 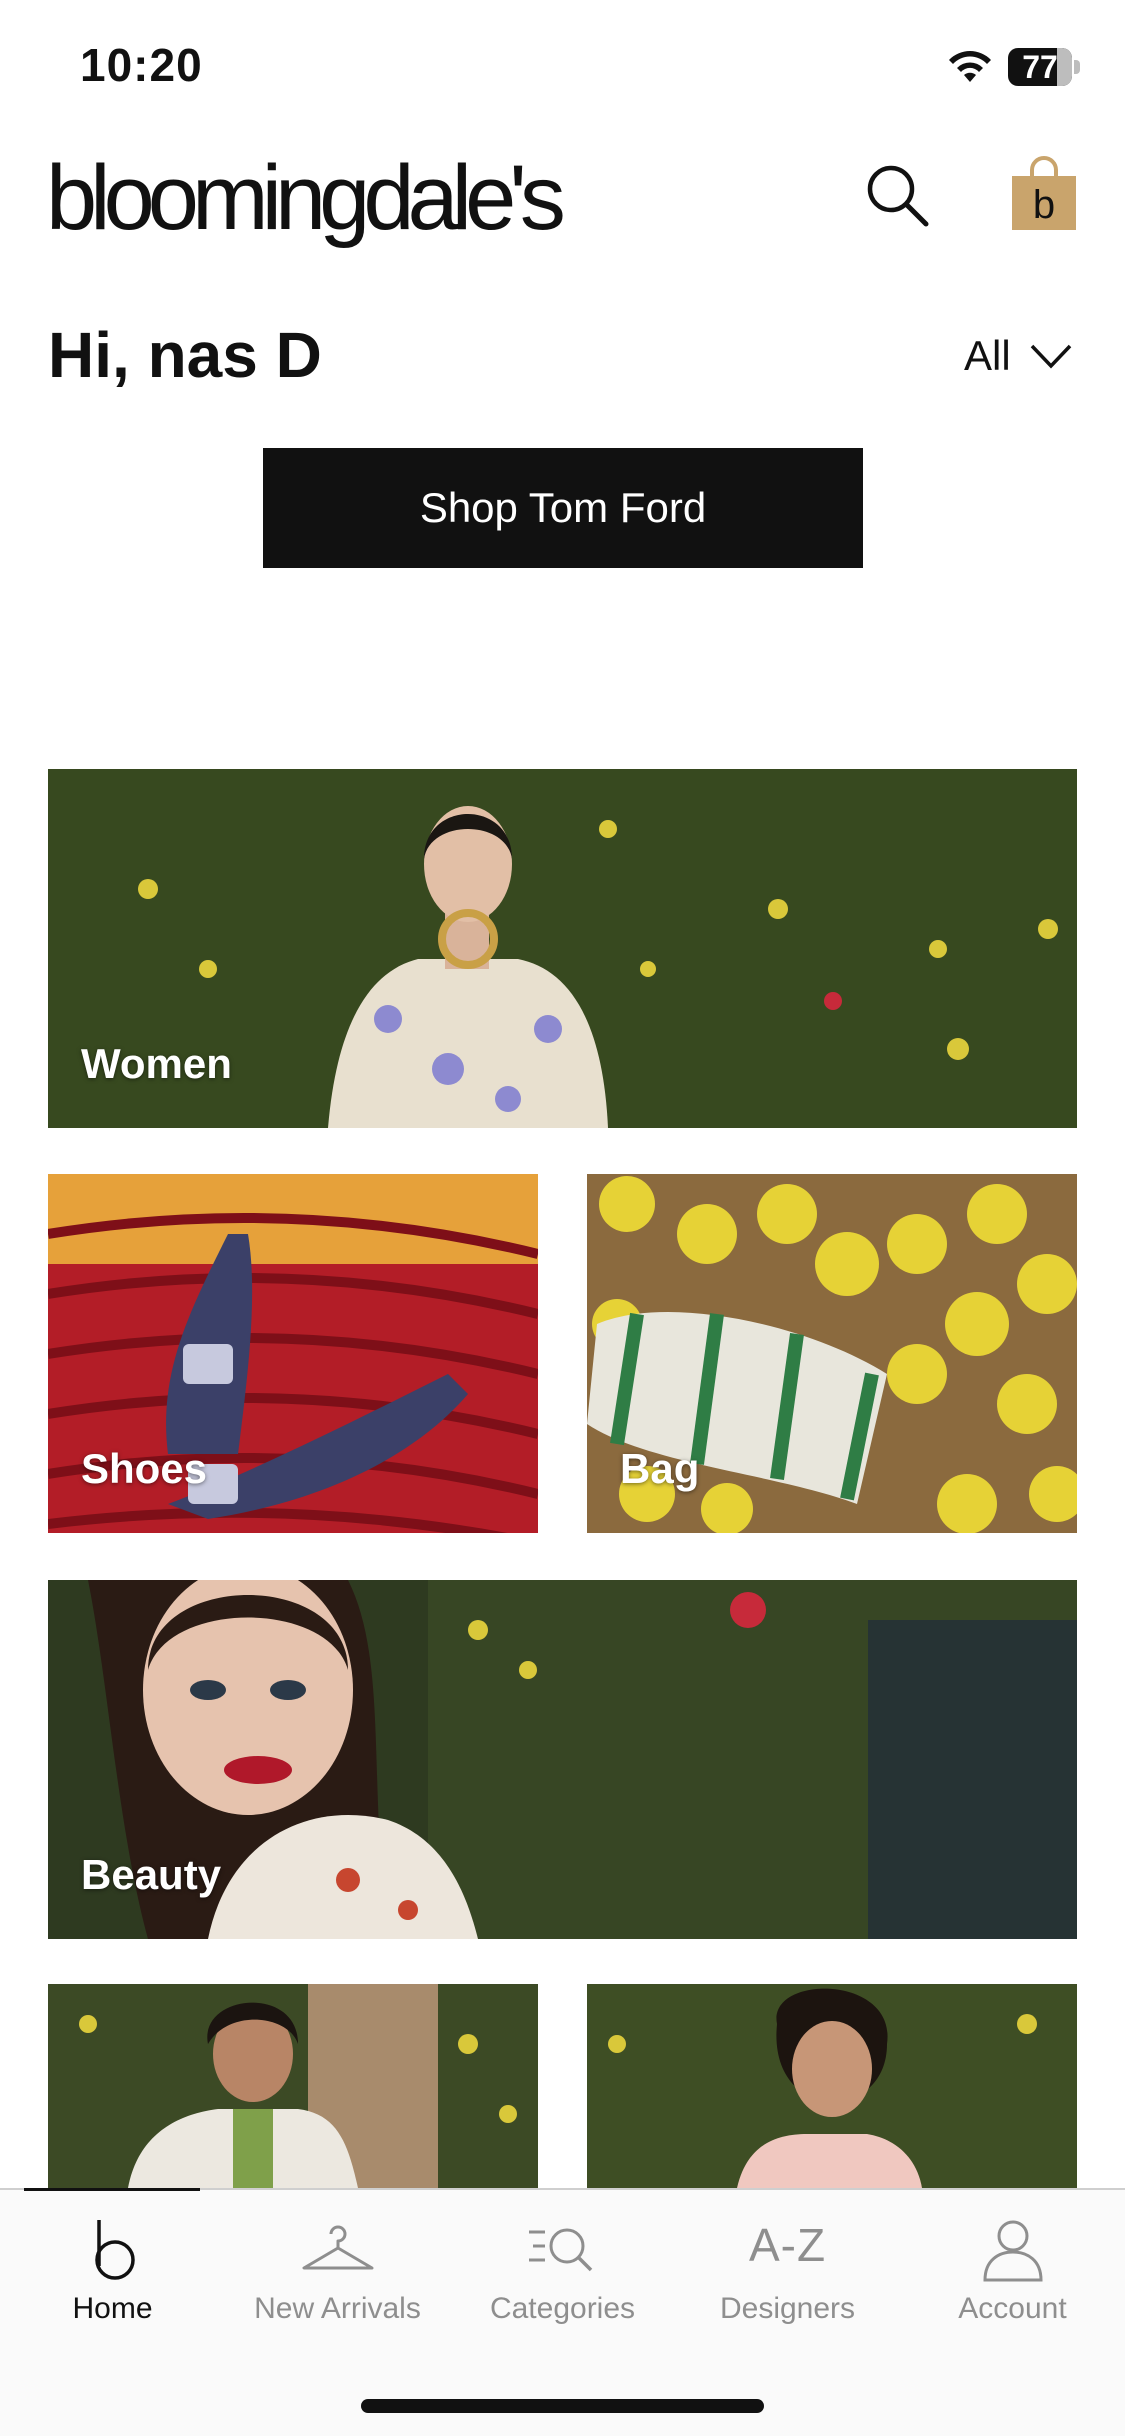 I want to click on shopping-bag-icon: b, so click(x=1044, y=193).